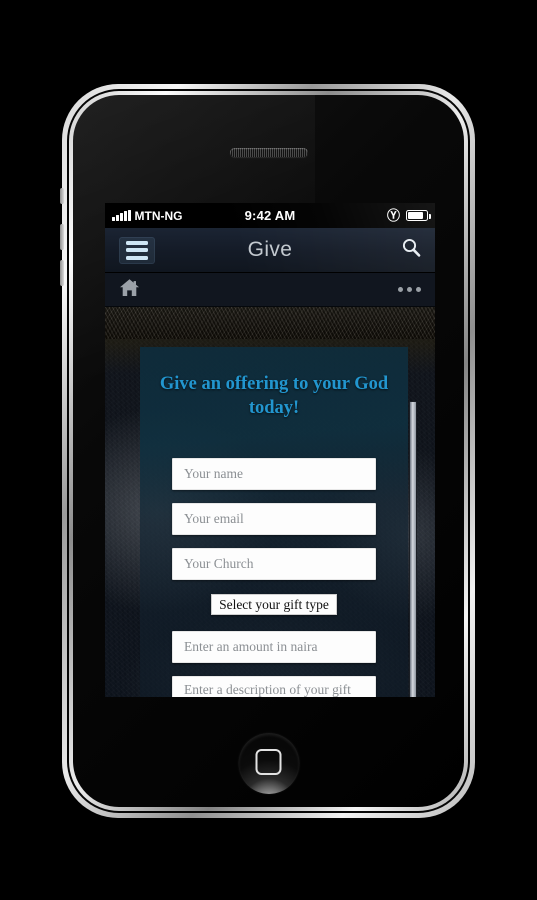 This screenshot has height=900, width=537. Describe the element at coordinates (137, 250) in the screenshot. I see `hamburger-menu-icon` at that location.